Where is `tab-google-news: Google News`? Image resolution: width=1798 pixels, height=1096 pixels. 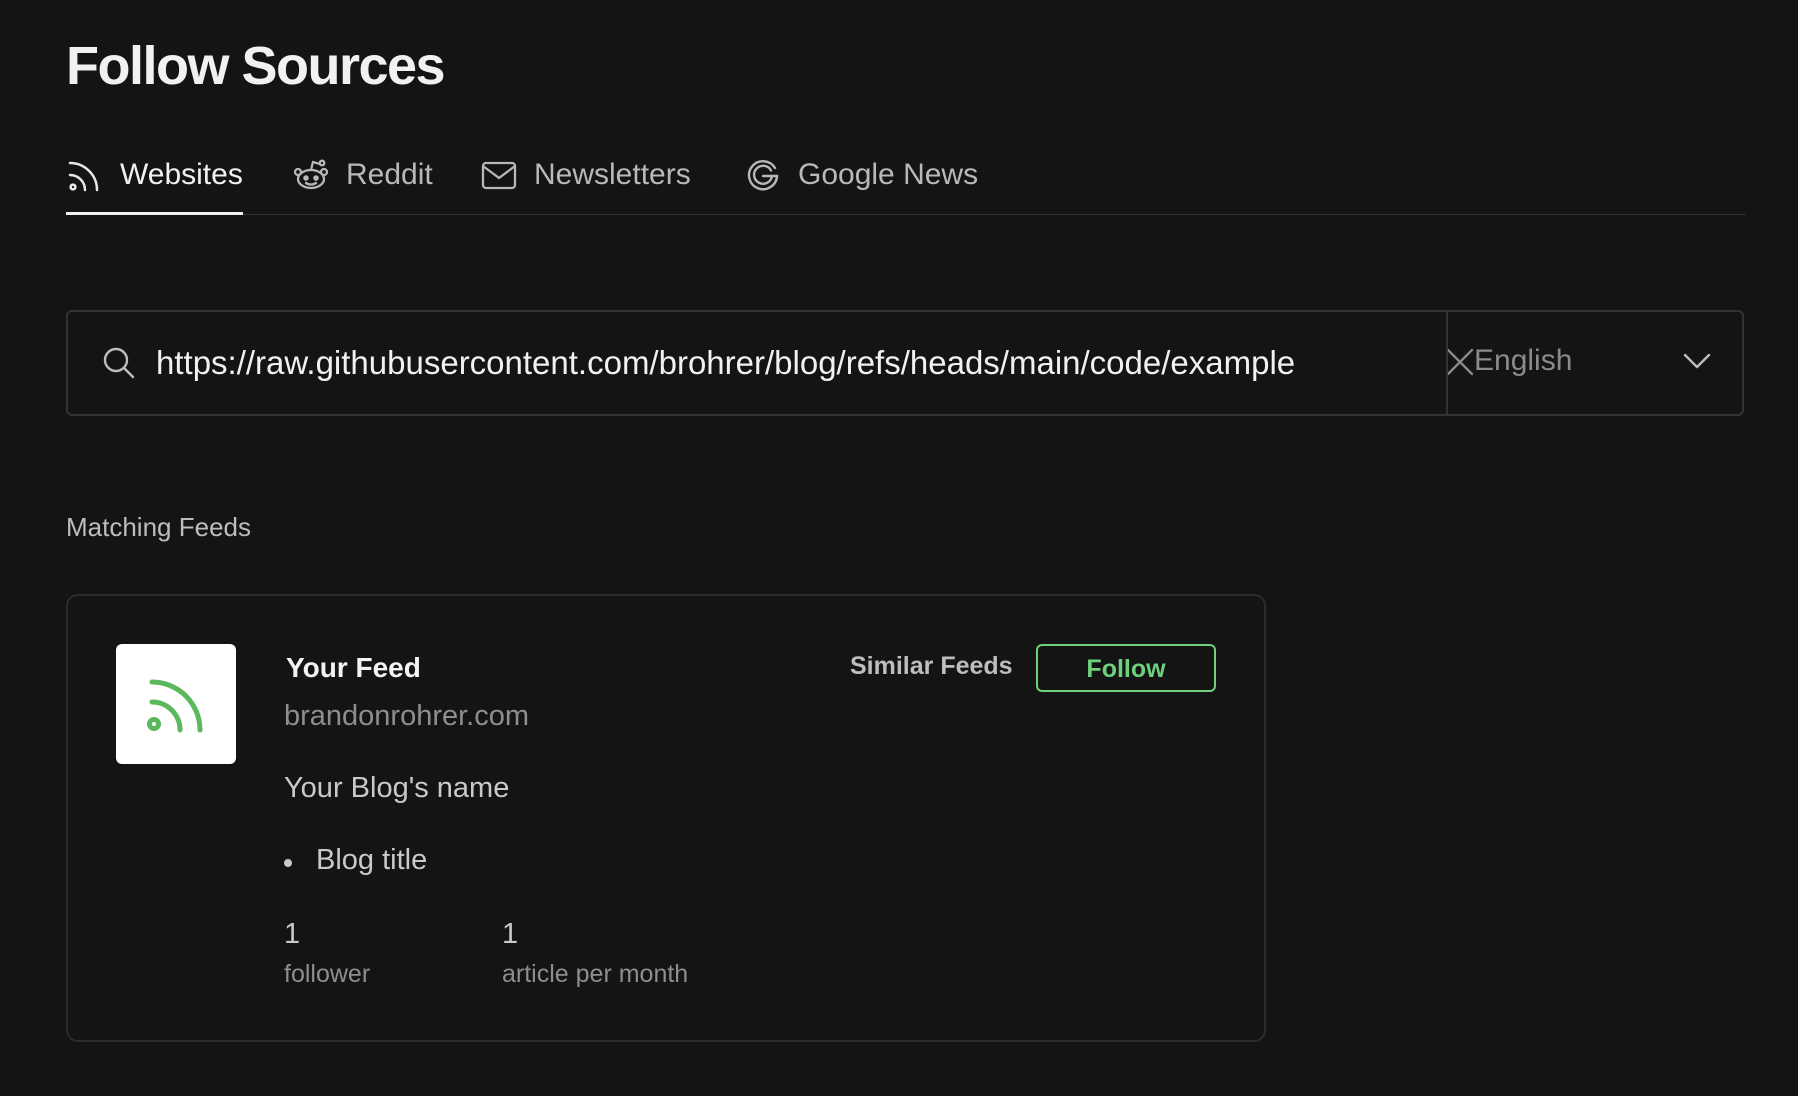
tab-google-news: Google News is located at coordinates (861, 185).